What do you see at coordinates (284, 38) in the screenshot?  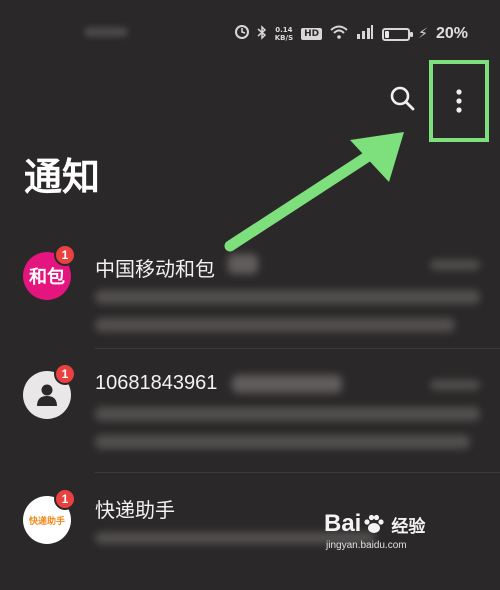 I see `network-speed-unit: KB/S` at bounding box center [284, 38].